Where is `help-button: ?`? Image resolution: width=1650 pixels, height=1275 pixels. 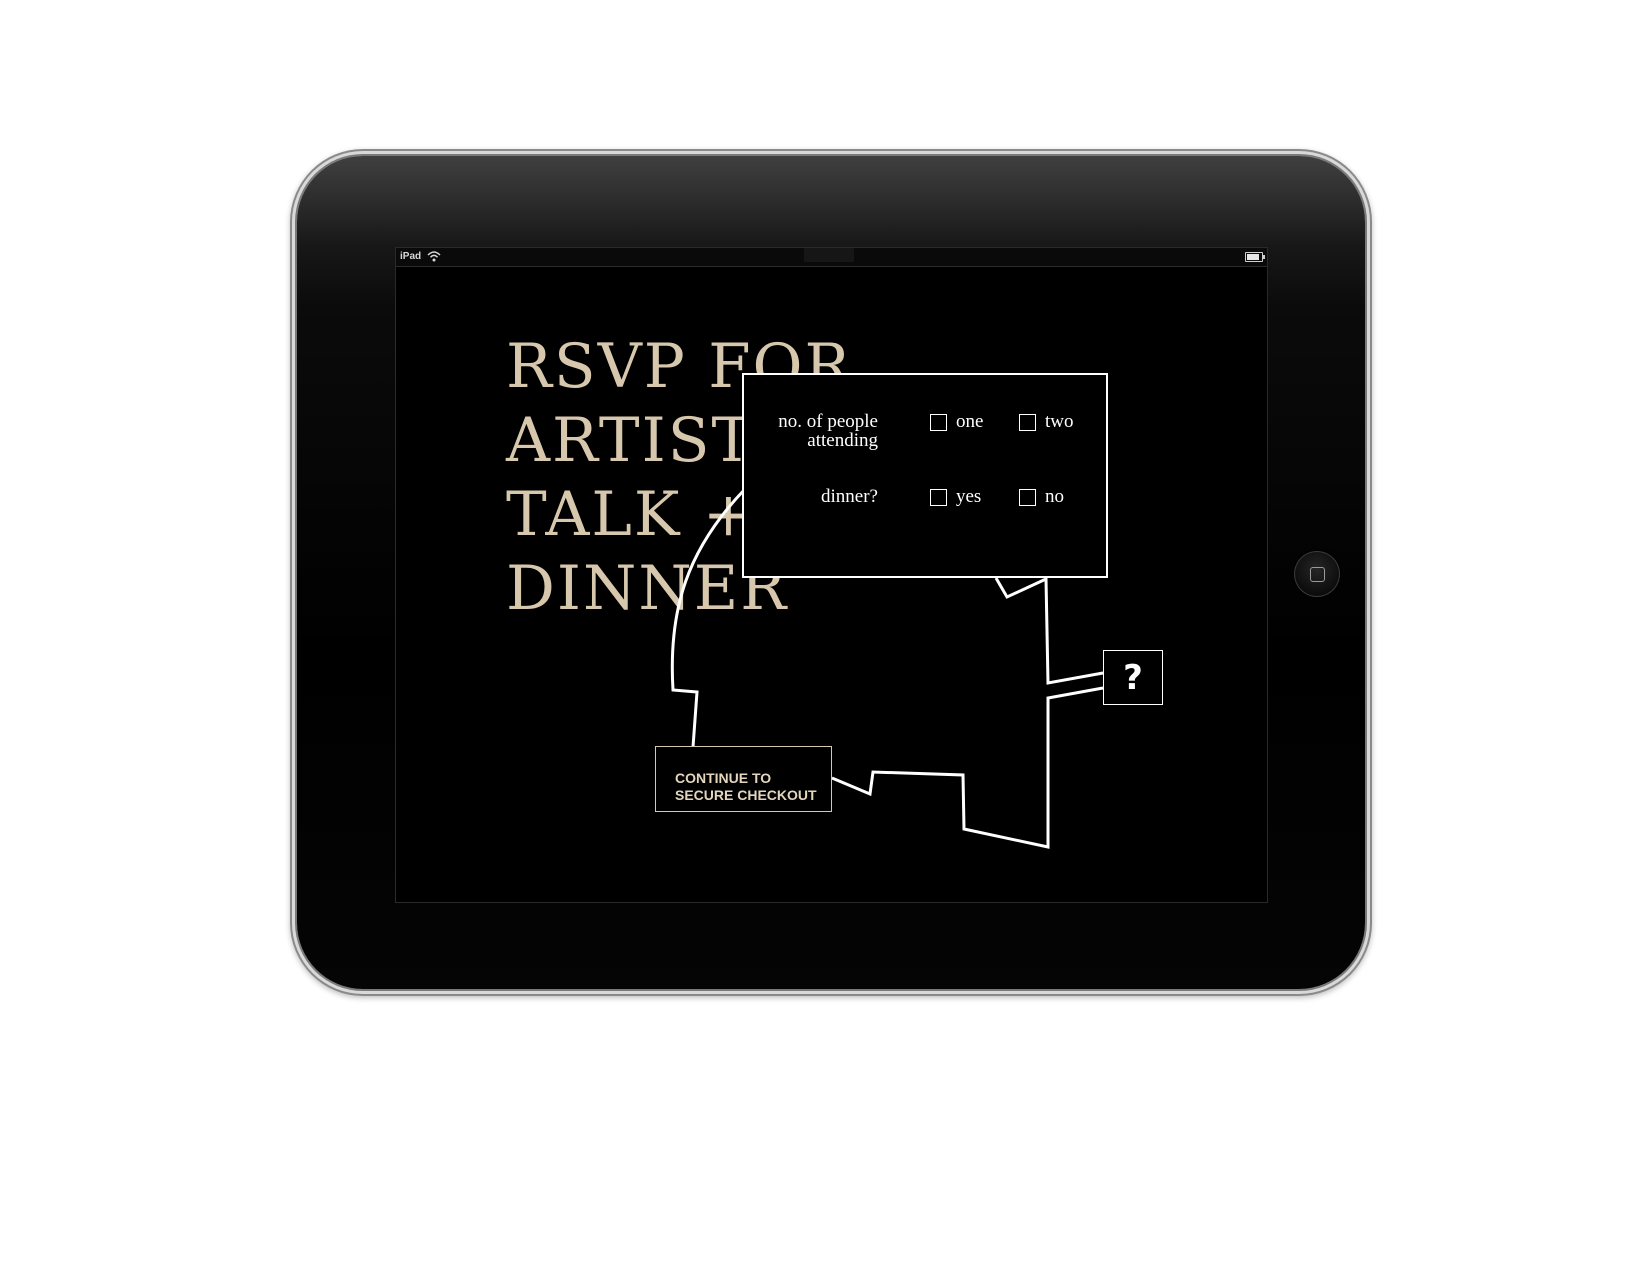 help-button: ? is located at coordinates (1133, 677).